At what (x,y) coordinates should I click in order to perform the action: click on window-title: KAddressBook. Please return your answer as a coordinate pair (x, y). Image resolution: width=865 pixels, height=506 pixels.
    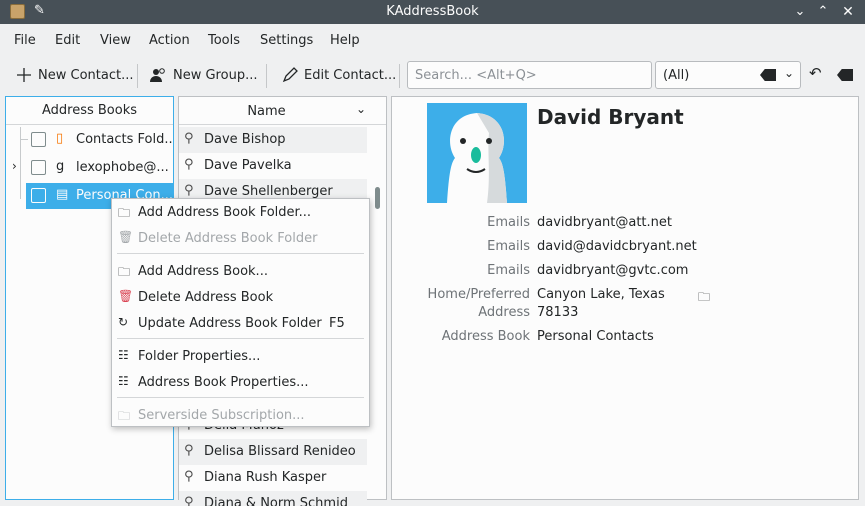
    Looking at the image, I should click on (432, 11).